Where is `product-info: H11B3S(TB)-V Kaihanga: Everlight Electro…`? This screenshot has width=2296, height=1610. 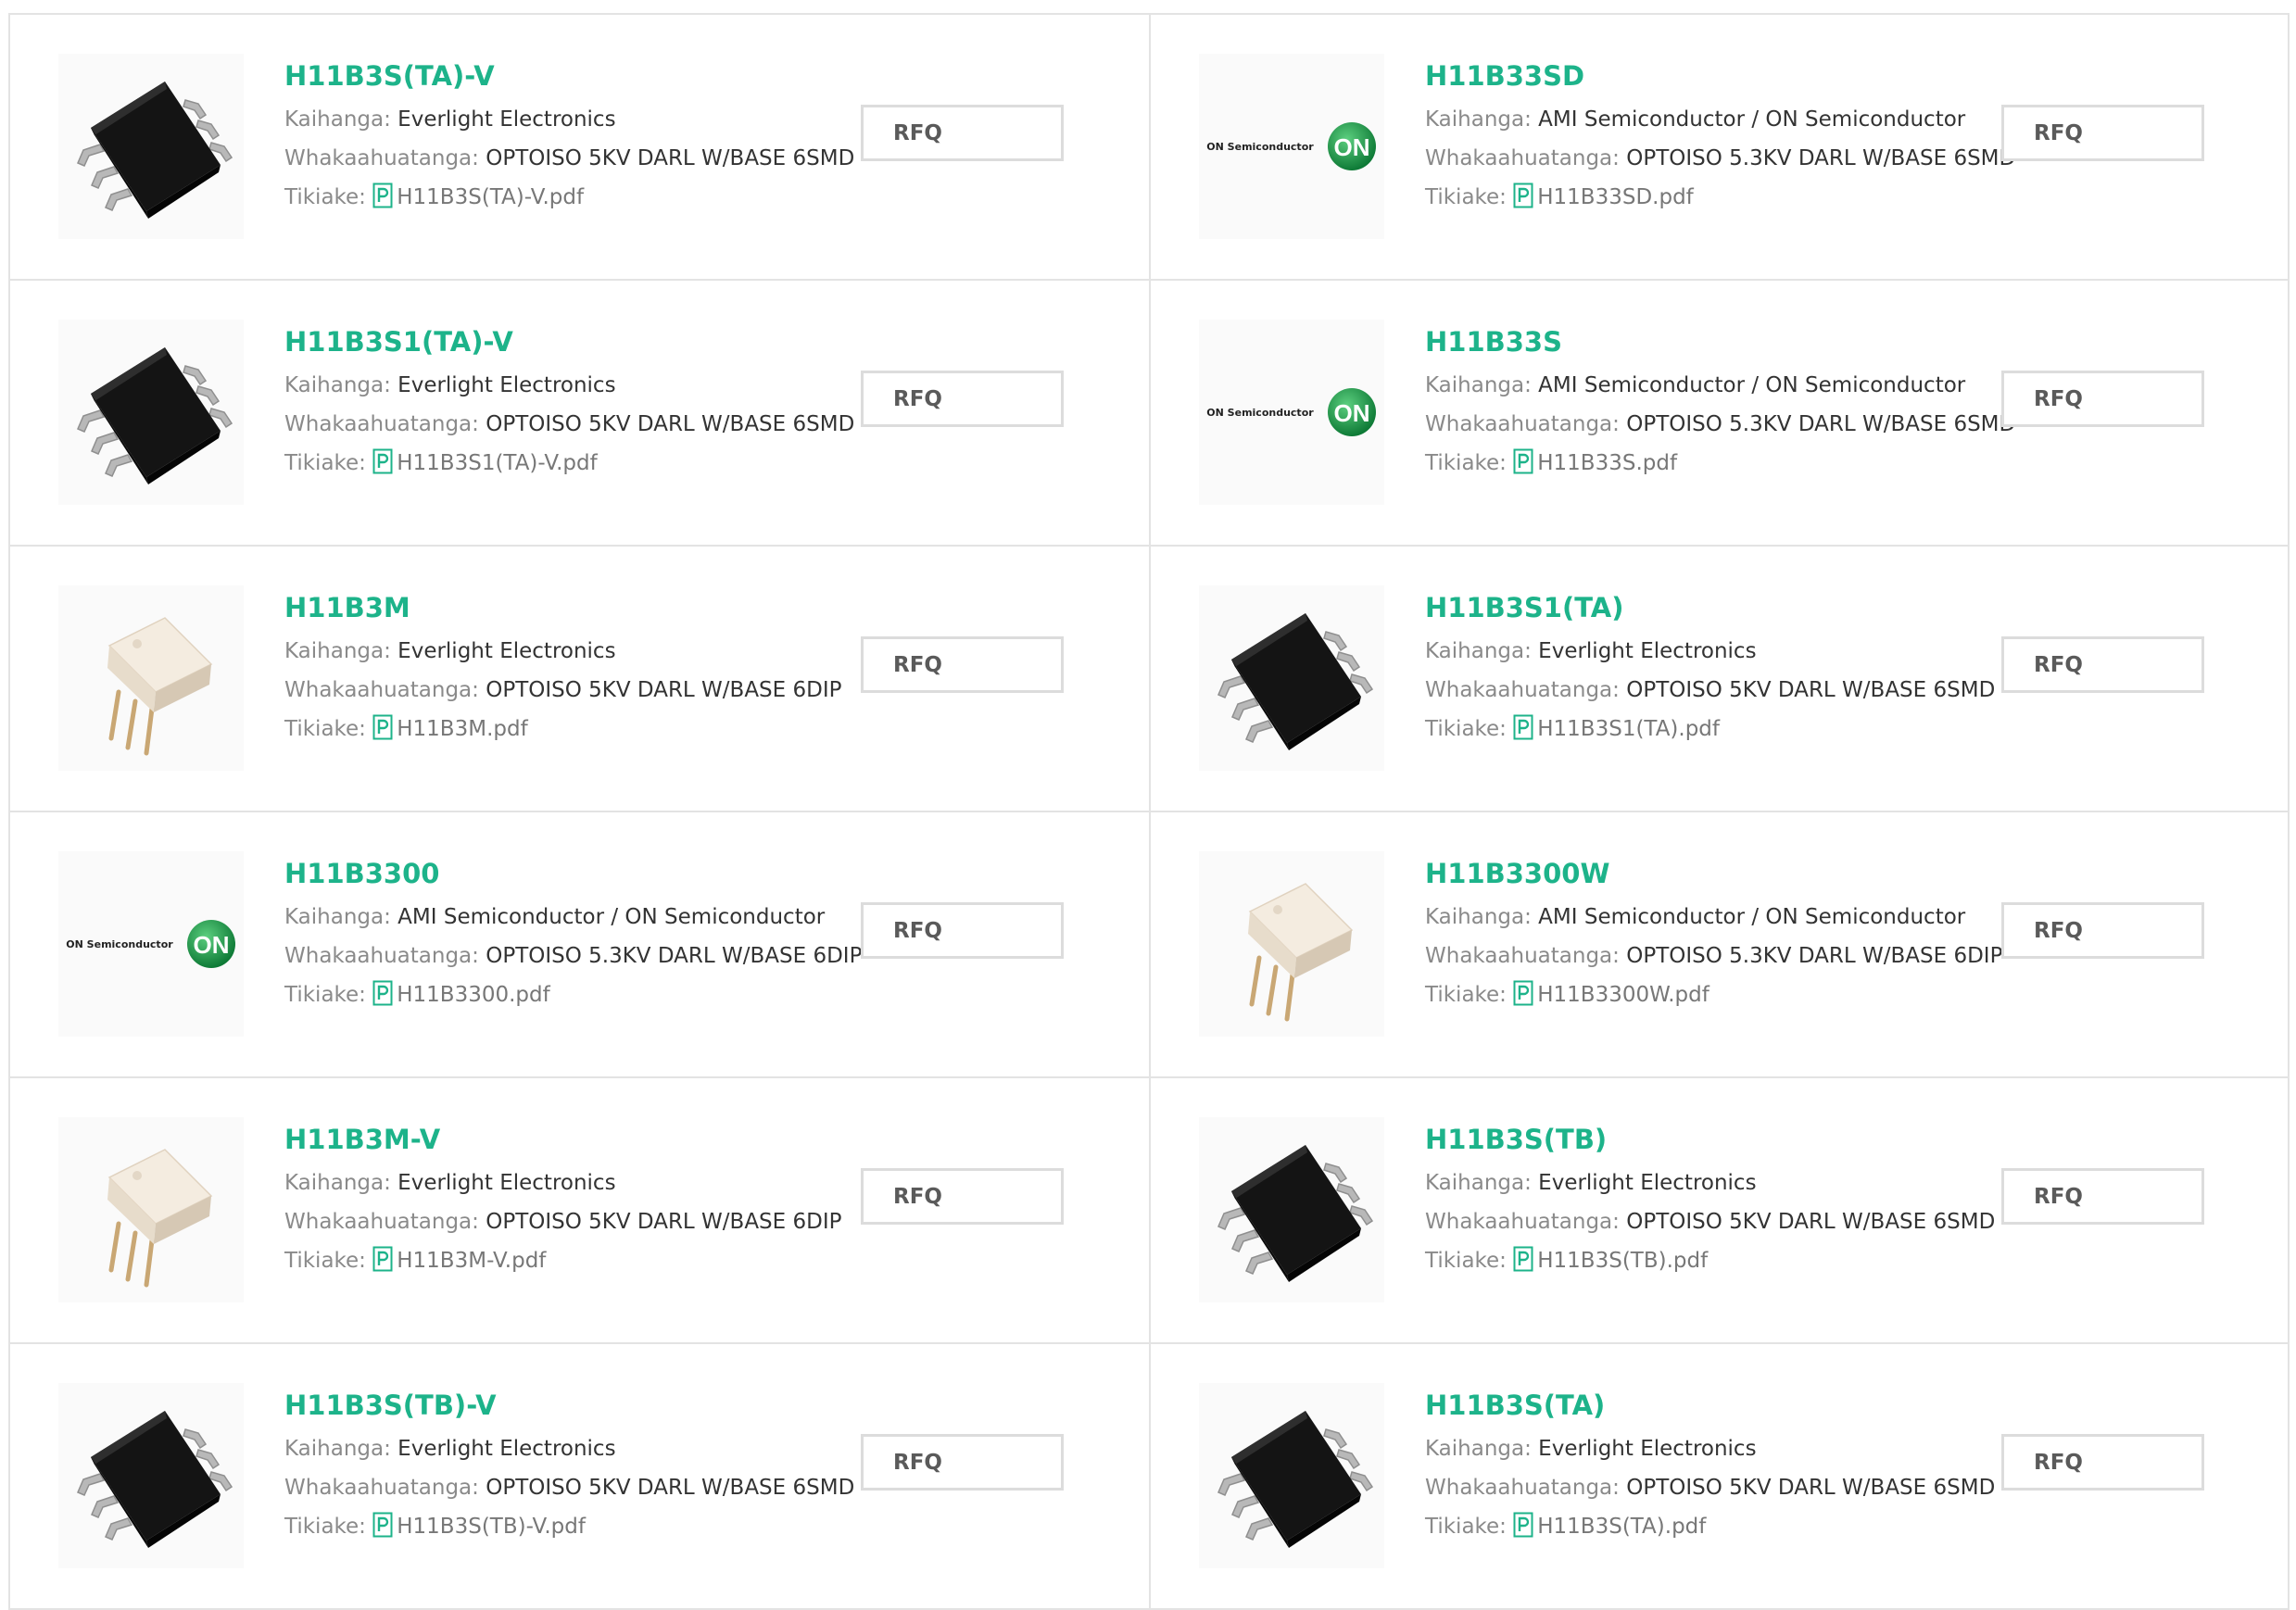 product-info: H11B3S(TB)-V Kaihanga: Everlight Electro… is located at coordinates (580, 1468).